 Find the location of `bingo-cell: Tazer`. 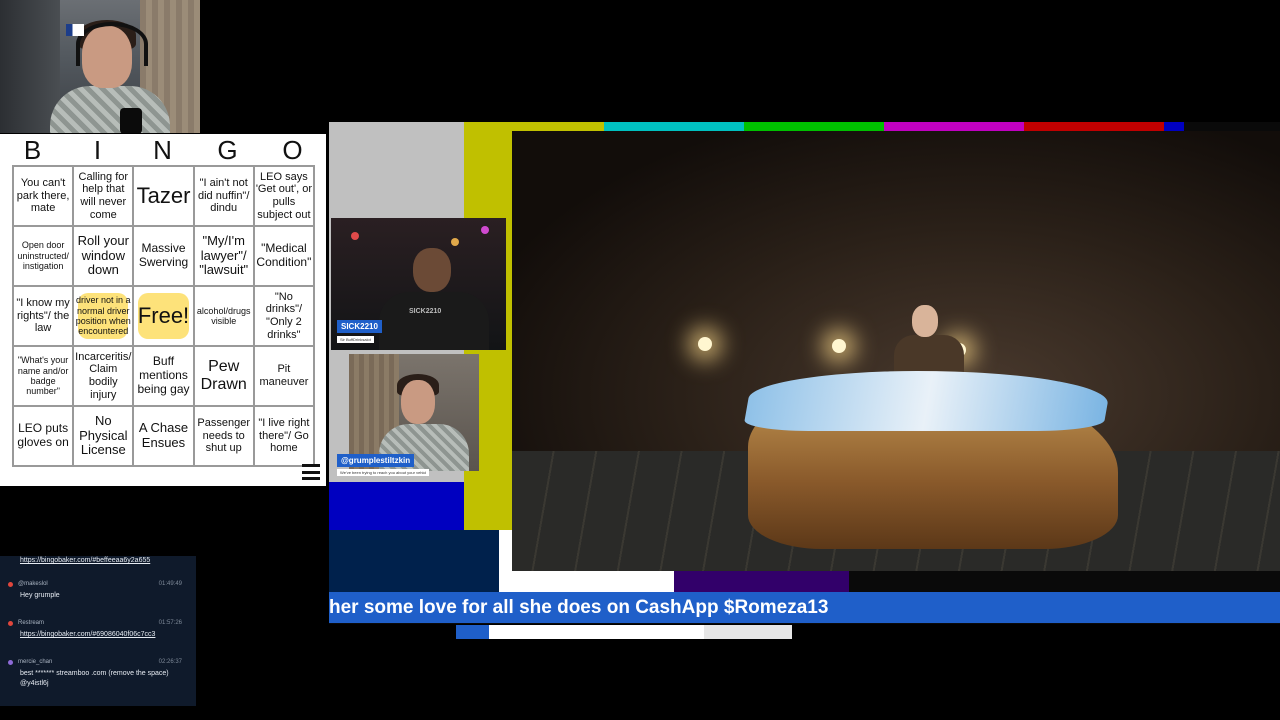

bingo-cell: Tazer is located at coordinates (163, 196).